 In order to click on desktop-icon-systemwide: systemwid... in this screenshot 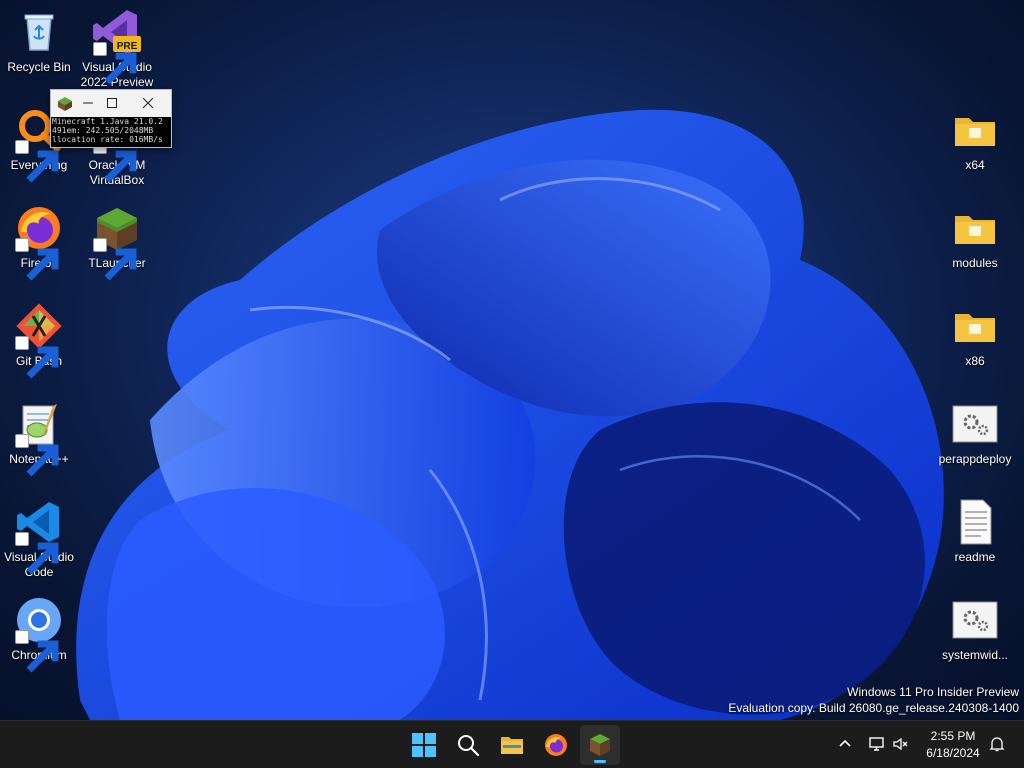, I will do `click(975, 628)`.